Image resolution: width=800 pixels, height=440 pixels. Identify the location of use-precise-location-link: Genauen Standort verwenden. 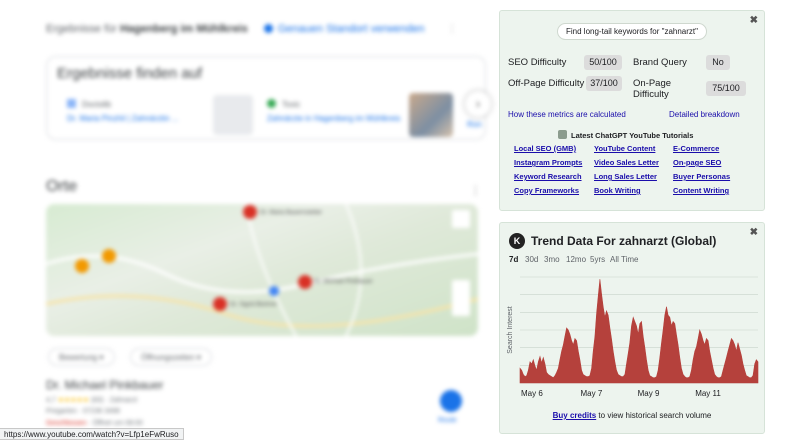
(351, 29).